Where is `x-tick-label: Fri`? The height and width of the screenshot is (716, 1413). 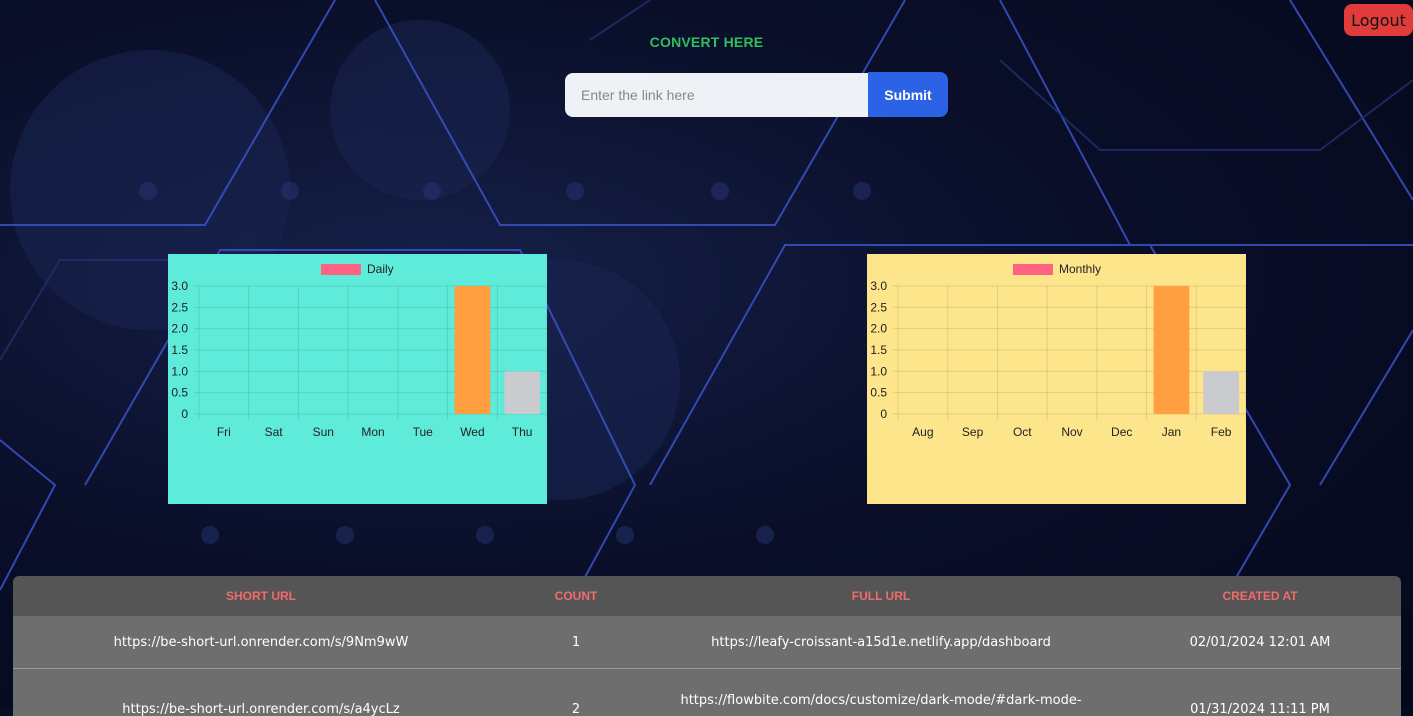 x-tick-label: Fri is located at coordinates (224, 432).